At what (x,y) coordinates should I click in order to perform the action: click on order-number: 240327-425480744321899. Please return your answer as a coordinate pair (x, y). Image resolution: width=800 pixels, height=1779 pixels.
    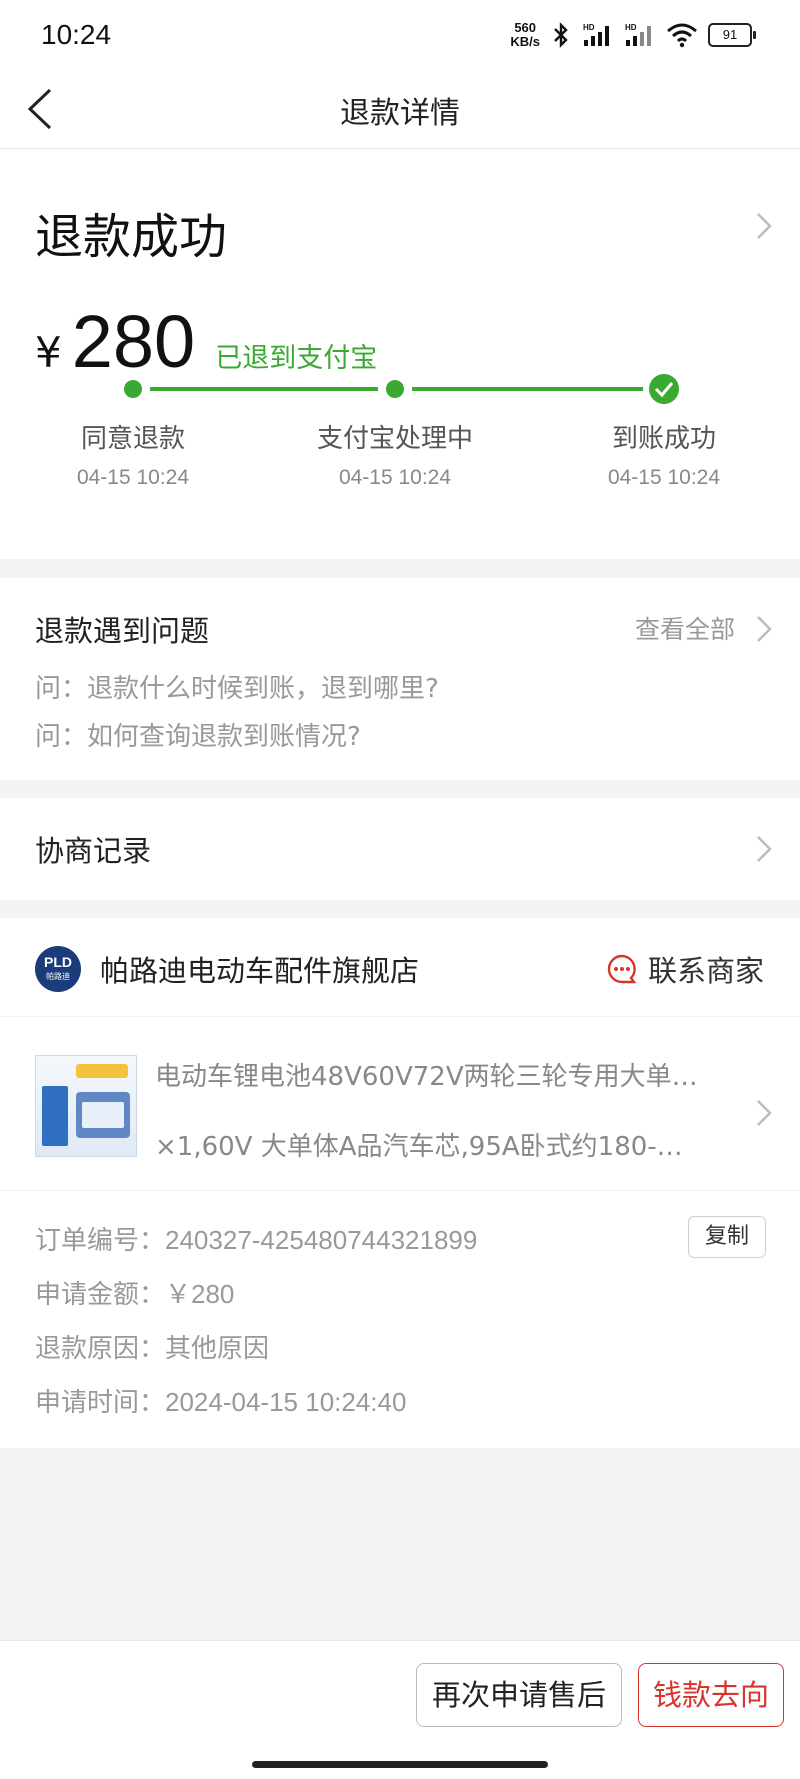
    Looking at the image, I should click on (321, 1240).